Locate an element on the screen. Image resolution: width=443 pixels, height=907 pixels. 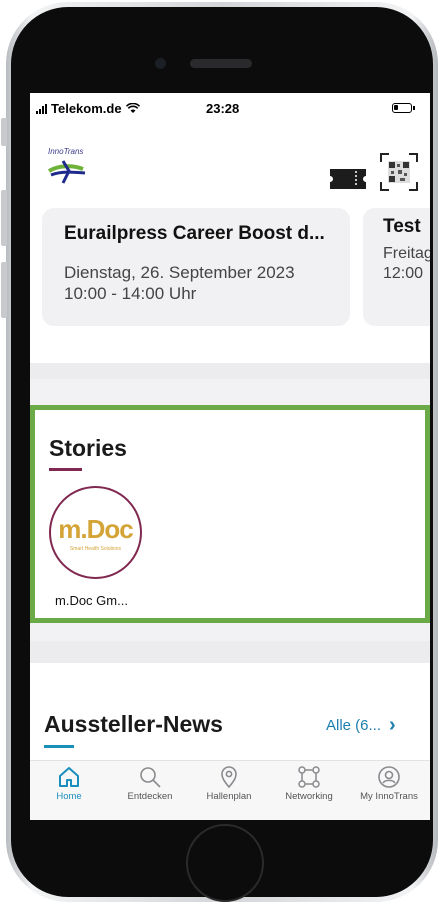
map-pin-icon is located at coordinates (229, 777).